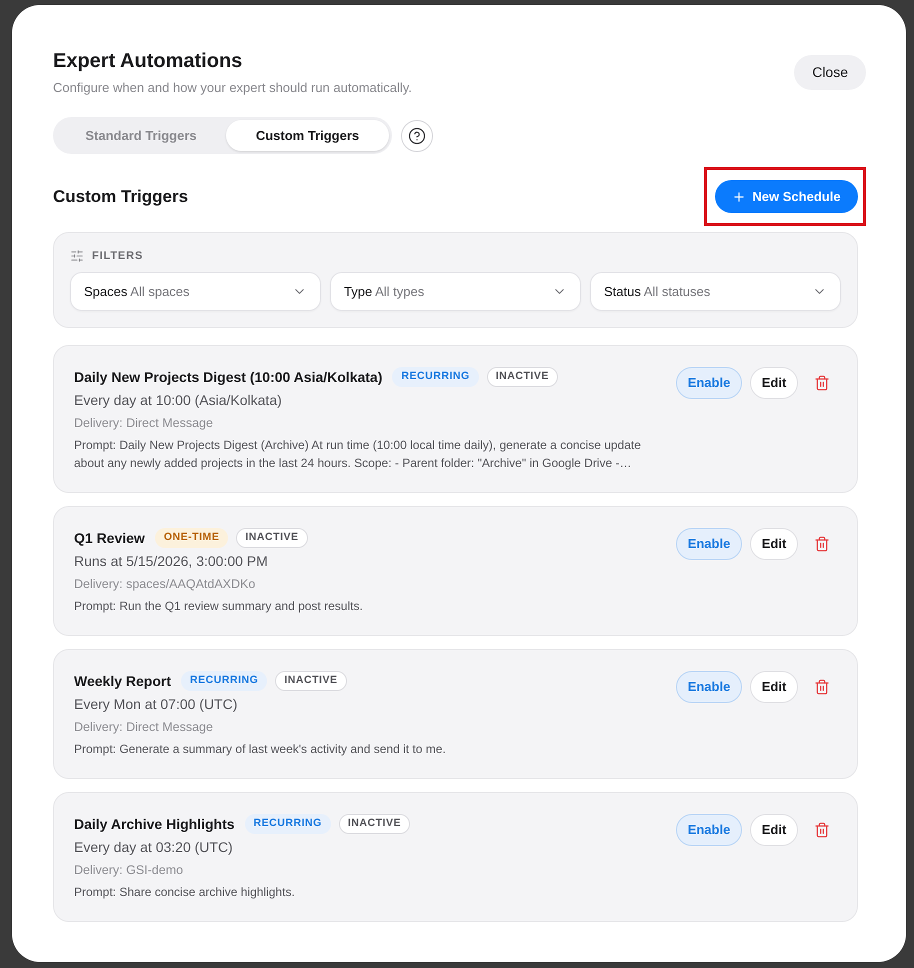  Describe the element at coordinates (260, 749) in the screenshot. I see `trigger-prompt: Prompt: Generate a summary of last week's activity and send it to me.` at that location.